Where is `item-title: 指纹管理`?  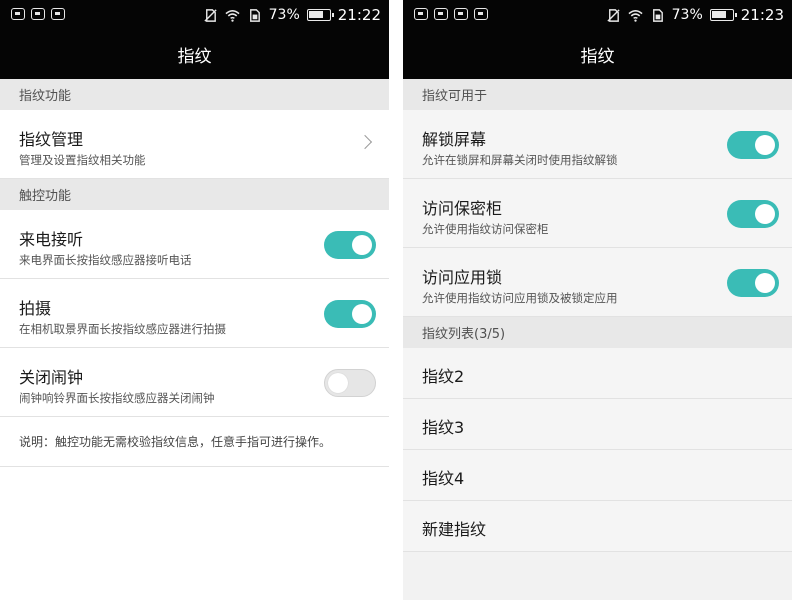
item-title: 指纹管理 is located at coordinates (51, 139).